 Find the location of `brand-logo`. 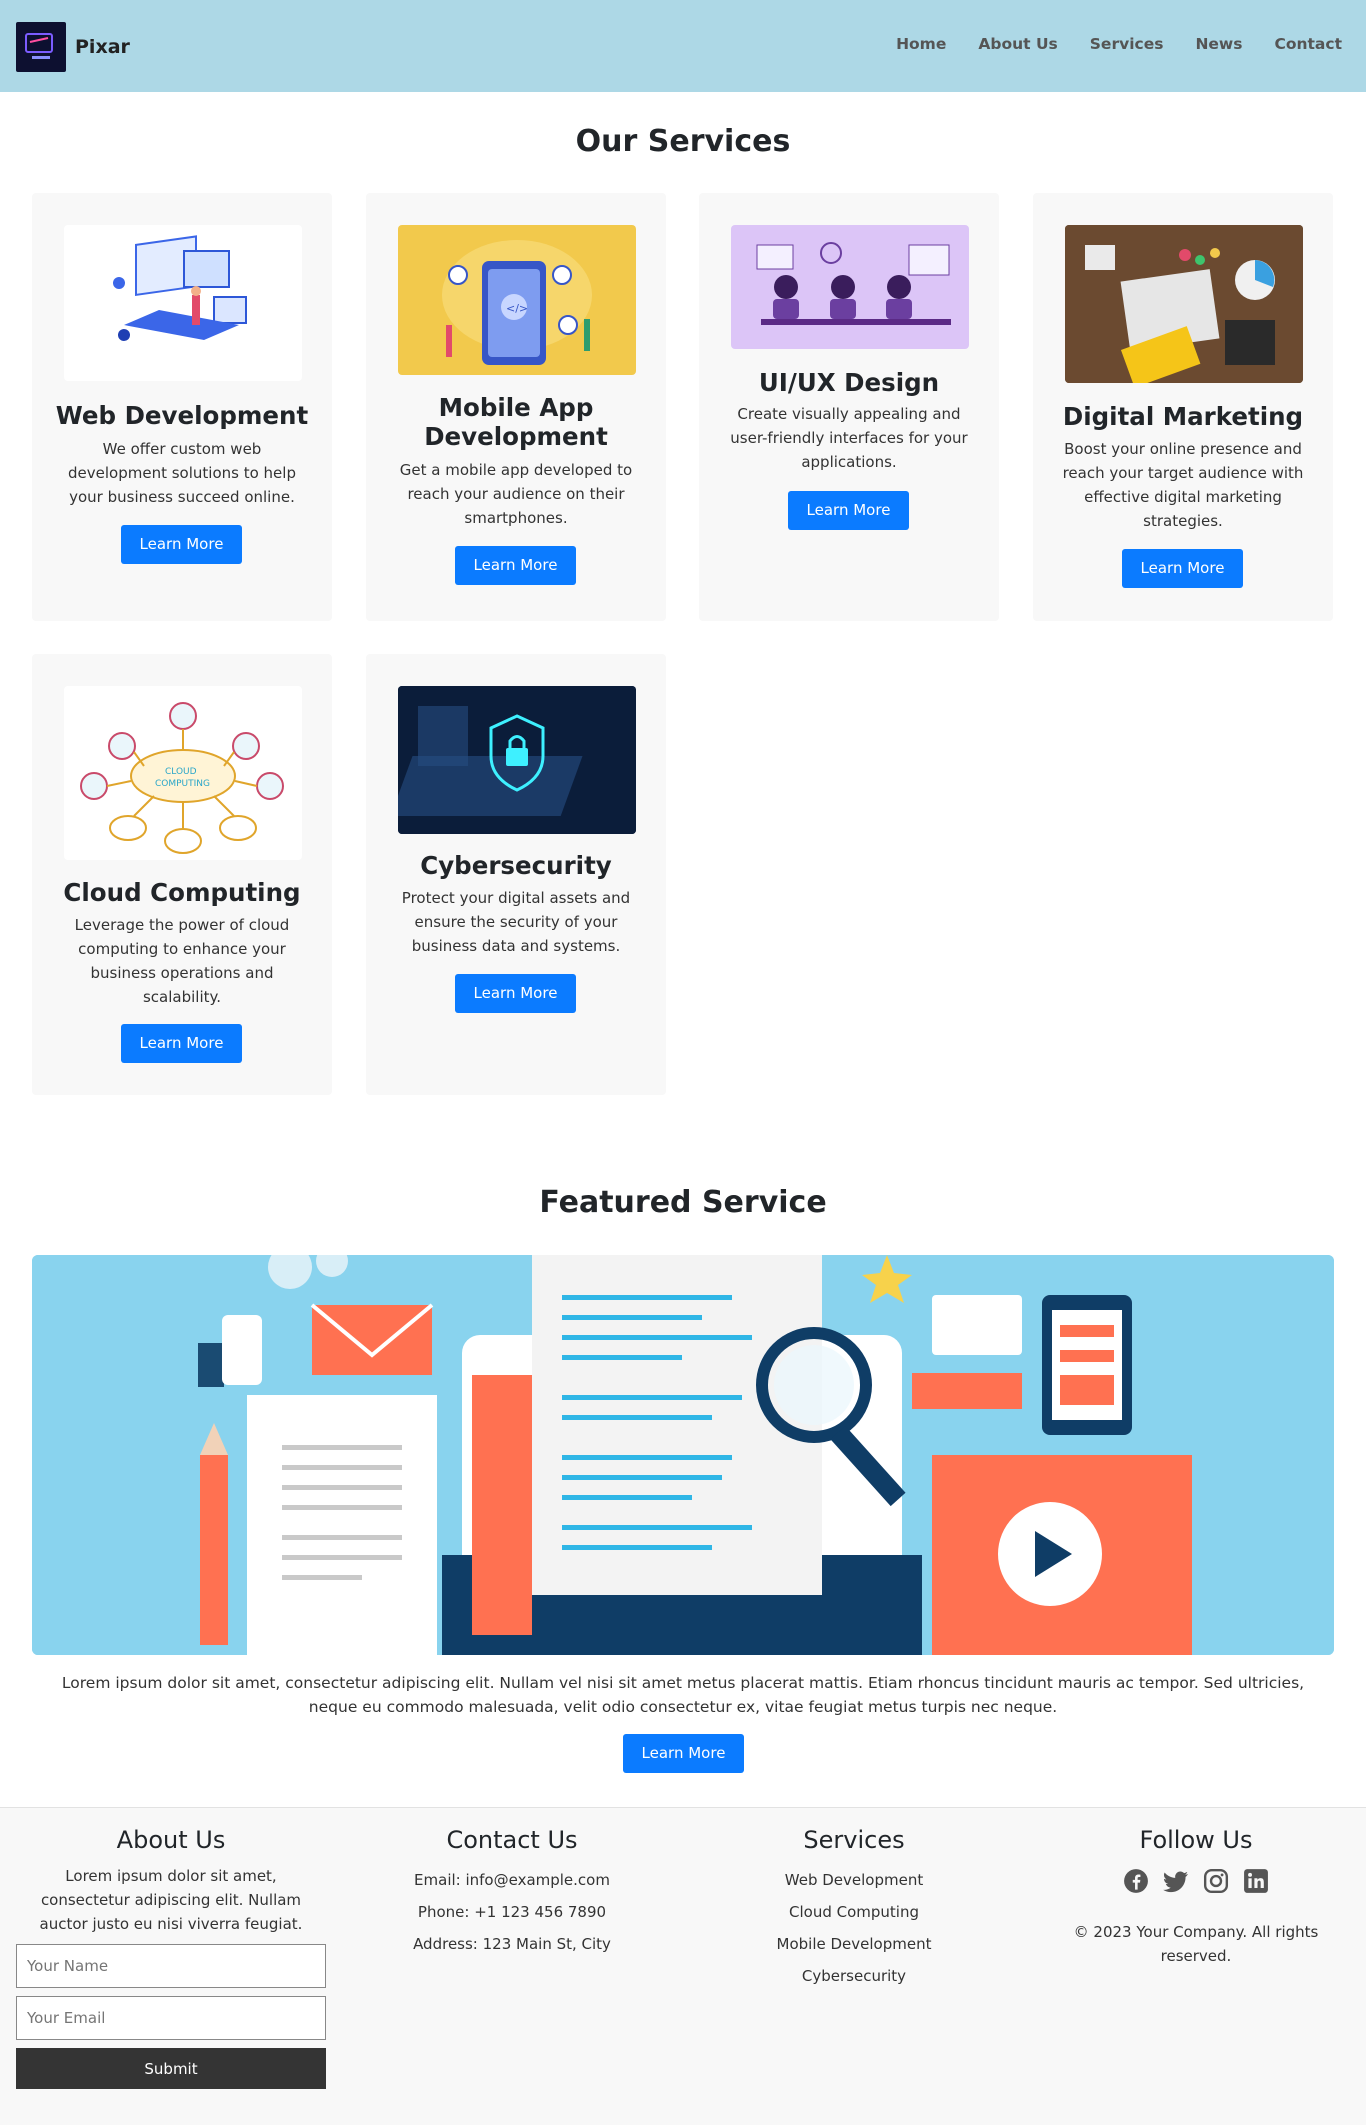

brand-logo is located at coordinates (41, 47).